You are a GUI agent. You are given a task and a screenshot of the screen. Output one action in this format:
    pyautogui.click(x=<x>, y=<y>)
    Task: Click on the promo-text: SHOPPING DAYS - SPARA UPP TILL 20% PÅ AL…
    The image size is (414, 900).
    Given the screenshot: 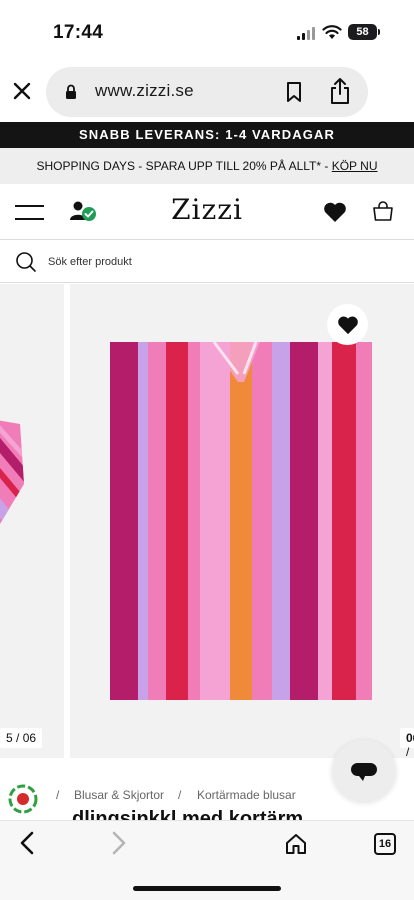 What is the action you would take?
    pyautogui.click(x=184, y=166)
    